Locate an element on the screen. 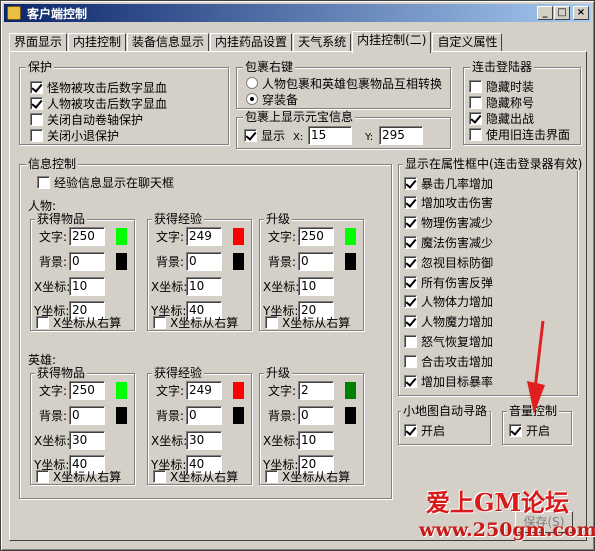 Image resolution: width=595 pixels, height=551 pixels. tab-custom-attributes: 自定义属性 is located at coordinates (467, 42).